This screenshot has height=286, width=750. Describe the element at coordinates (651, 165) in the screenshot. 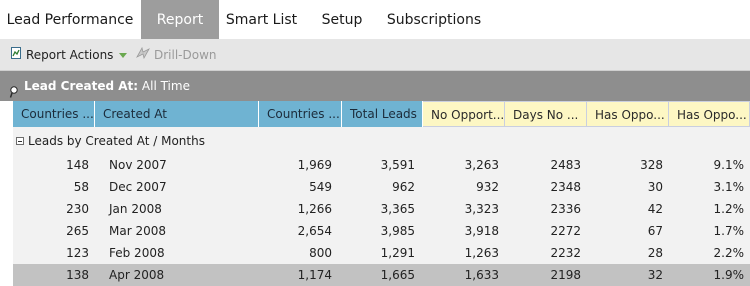

I see `table-cell: 328` at that location.